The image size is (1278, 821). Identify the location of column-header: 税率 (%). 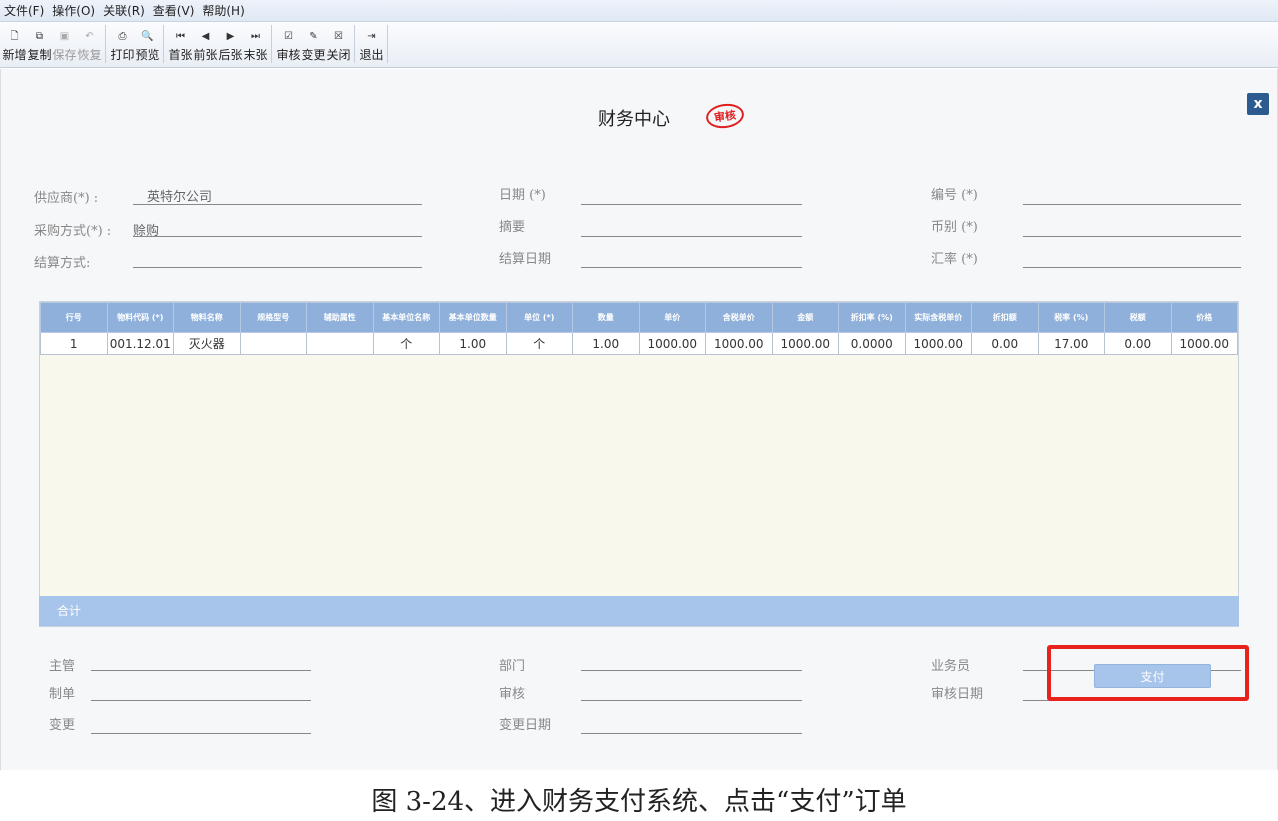
(1071, 317).